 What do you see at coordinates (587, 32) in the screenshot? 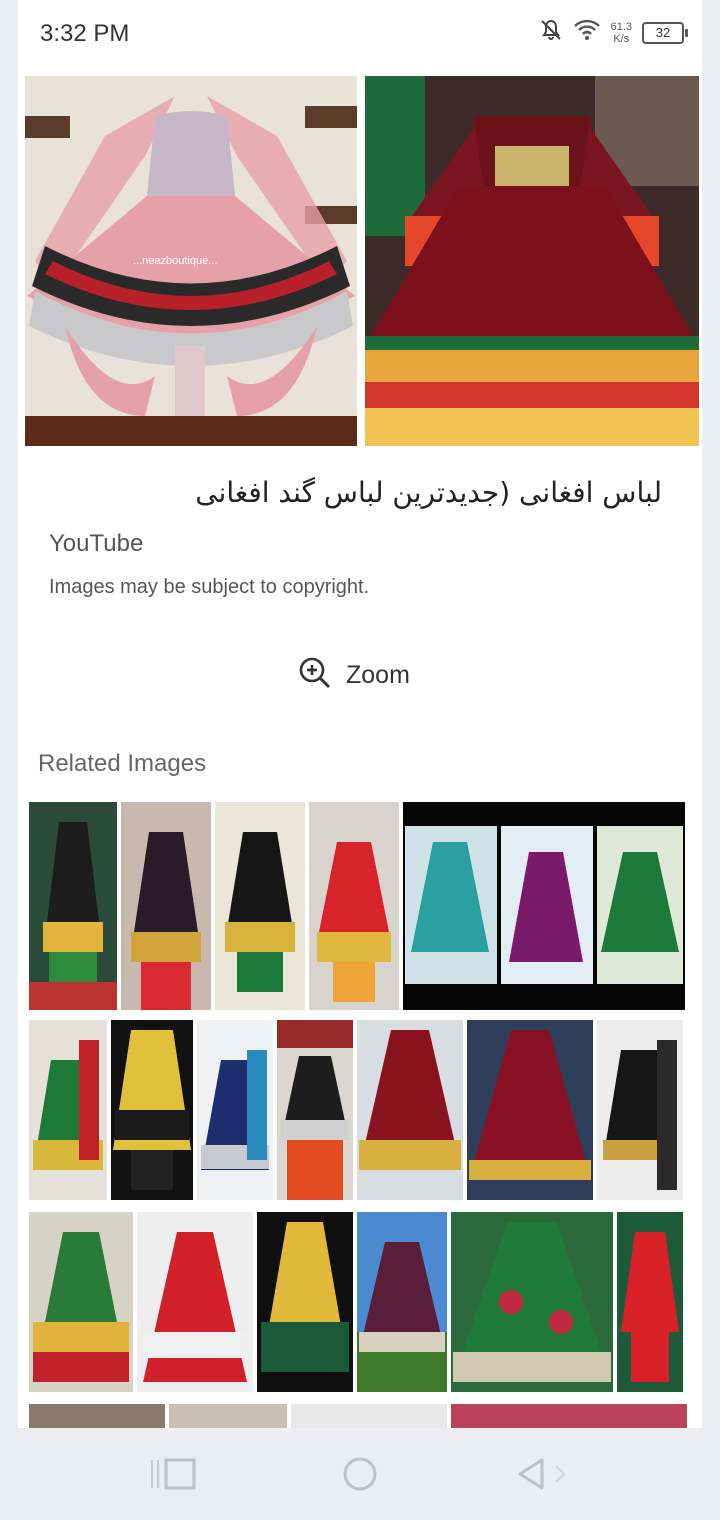
I see `wifi-icon` at bounding box center [587, 32].